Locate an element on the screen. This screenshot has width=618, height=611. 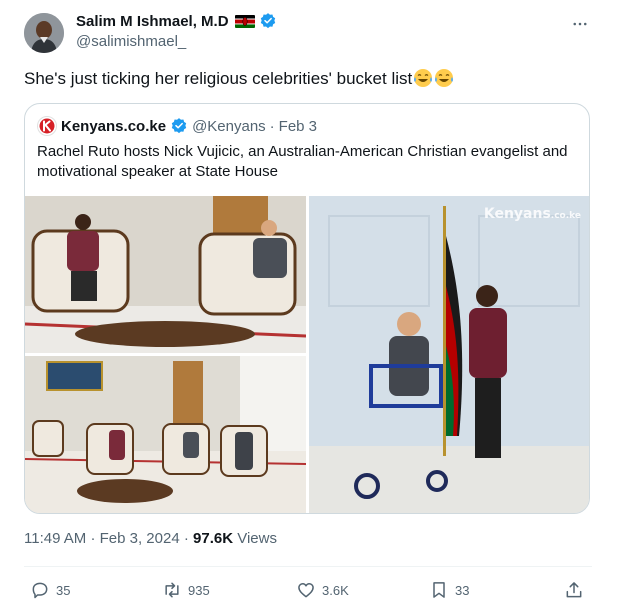
bookmark-button: 33 is located at coordinates (449, 590).